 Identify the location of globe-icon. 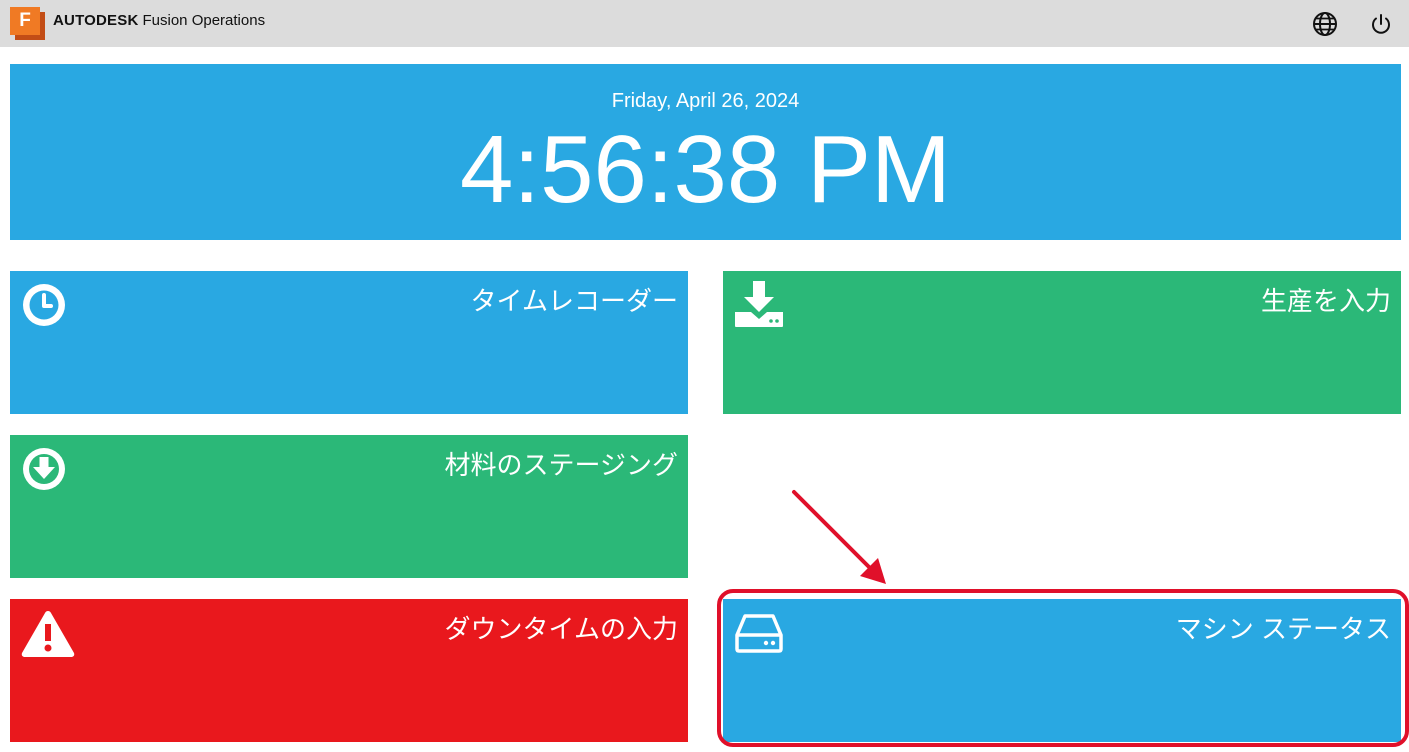
(1325, 24).